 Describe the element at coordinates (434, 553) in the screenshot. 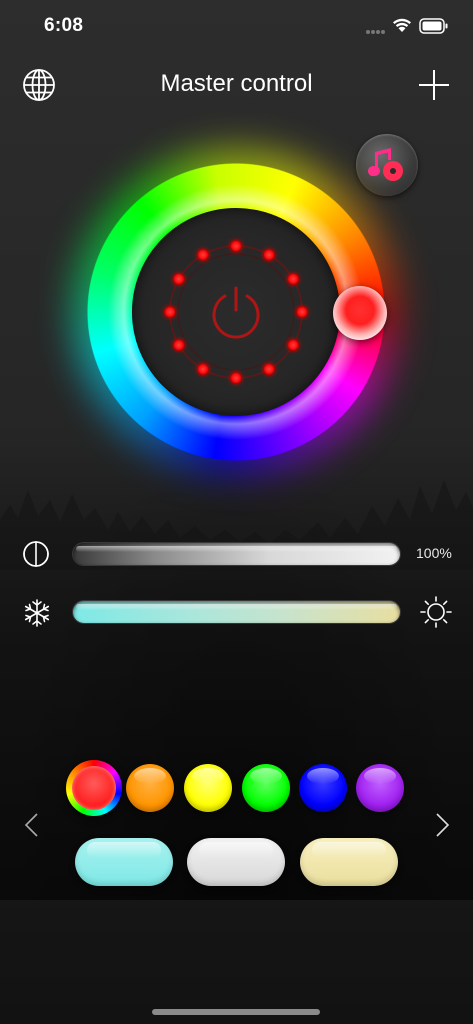

I see `brightness-value: 100%` at that location.